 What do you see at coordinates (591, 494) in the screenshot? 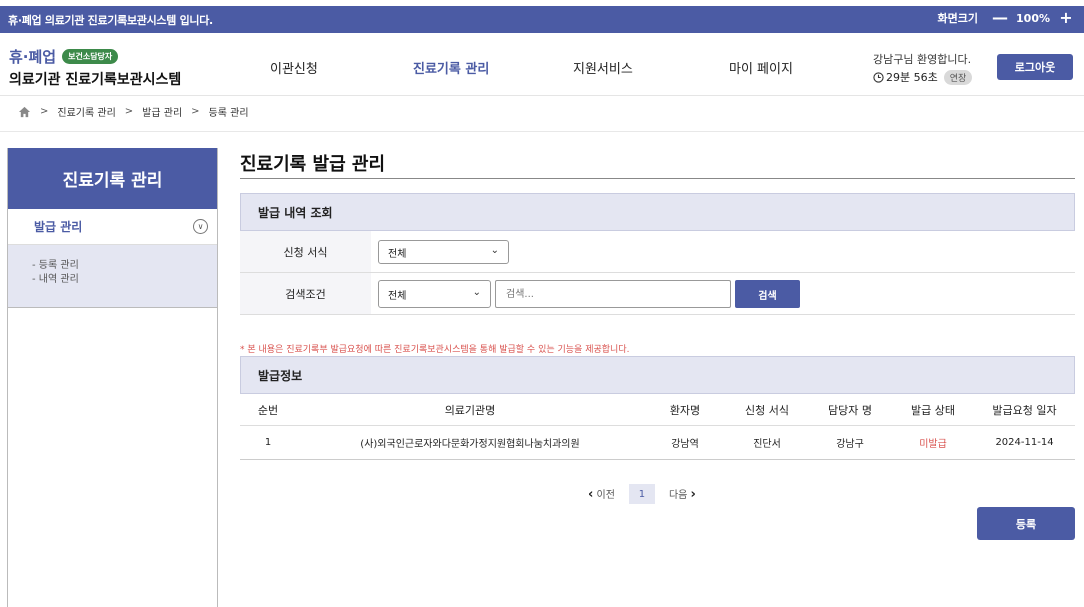
I see `chevron-left-icon: ‹` at bounding box center [591, 494].